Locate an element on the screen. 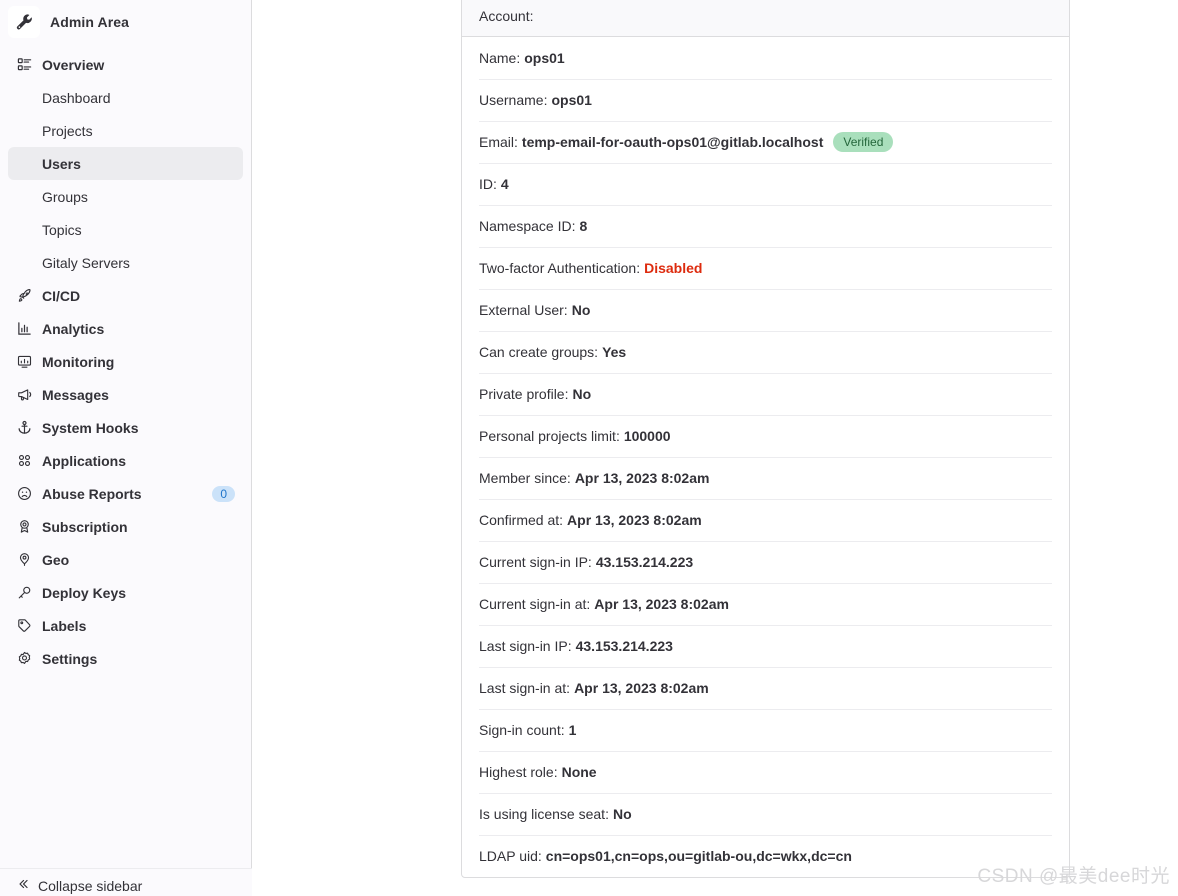  sidebar-item-label: Geo is located at coordinates (56, 559).